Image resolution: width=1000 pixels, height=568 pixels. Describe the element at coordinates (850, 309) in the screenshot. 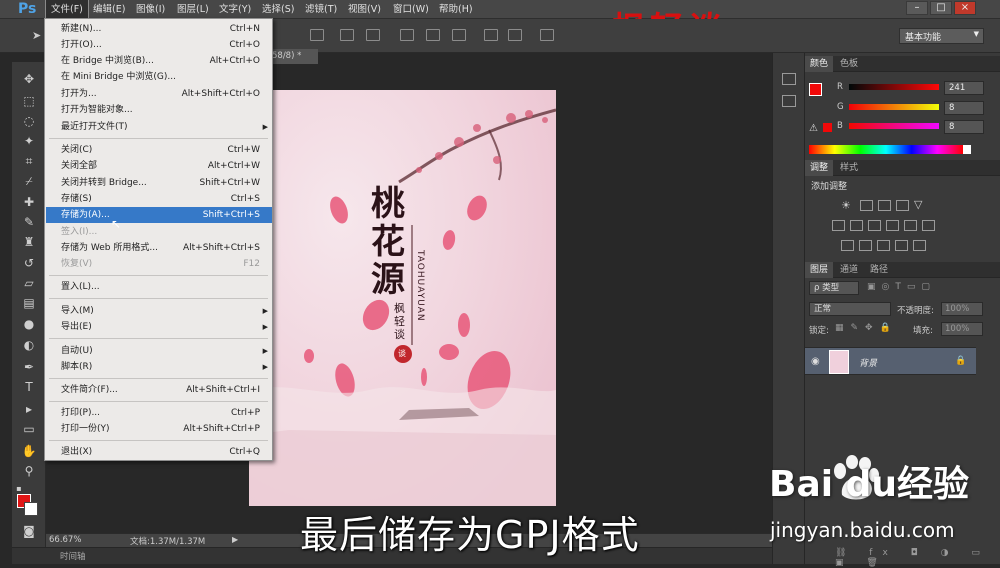

I see `blend-mode-select: 正常` at that location.